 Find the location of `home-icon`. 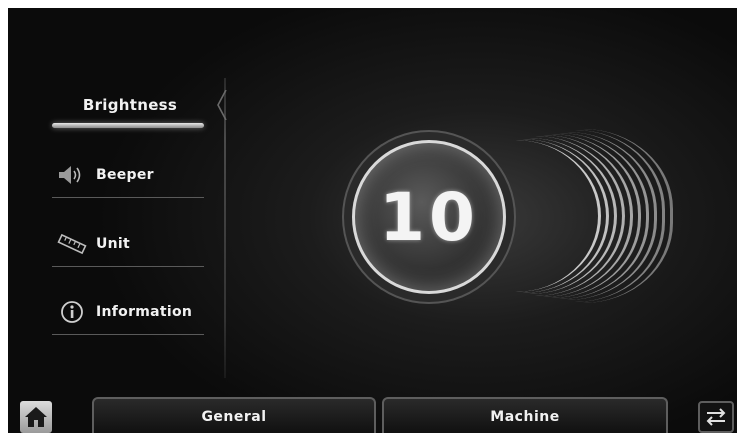

home-icon is located at coordinates (36, 417).